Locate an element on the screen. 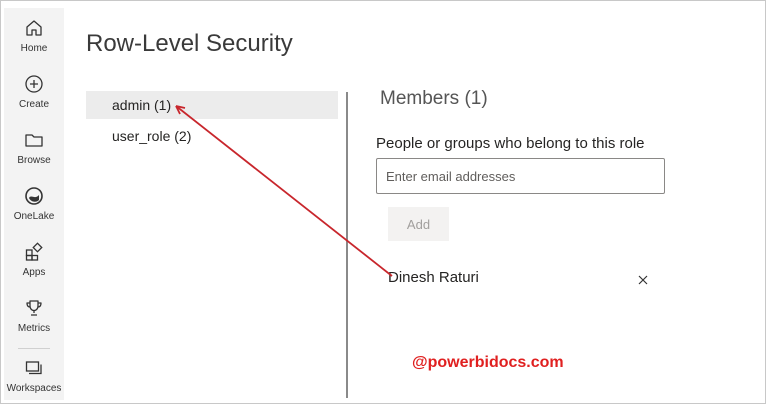  rail-divider is located at coordinates (34, 348).